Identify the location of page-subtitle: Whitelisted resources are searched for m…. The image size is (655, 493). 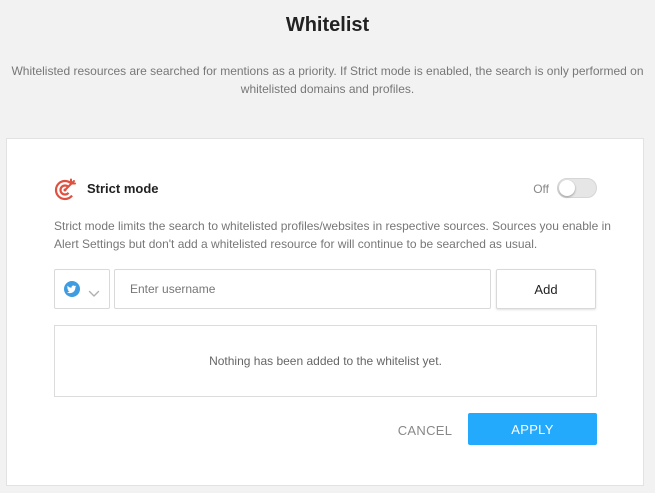
(327, 80).